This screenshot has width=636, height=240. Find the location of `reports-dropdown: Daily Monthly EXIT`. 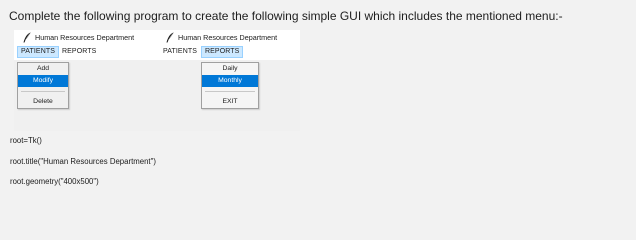

reports-dropdown: Daily Monthly EXIT is located at coordinates (230, 85).